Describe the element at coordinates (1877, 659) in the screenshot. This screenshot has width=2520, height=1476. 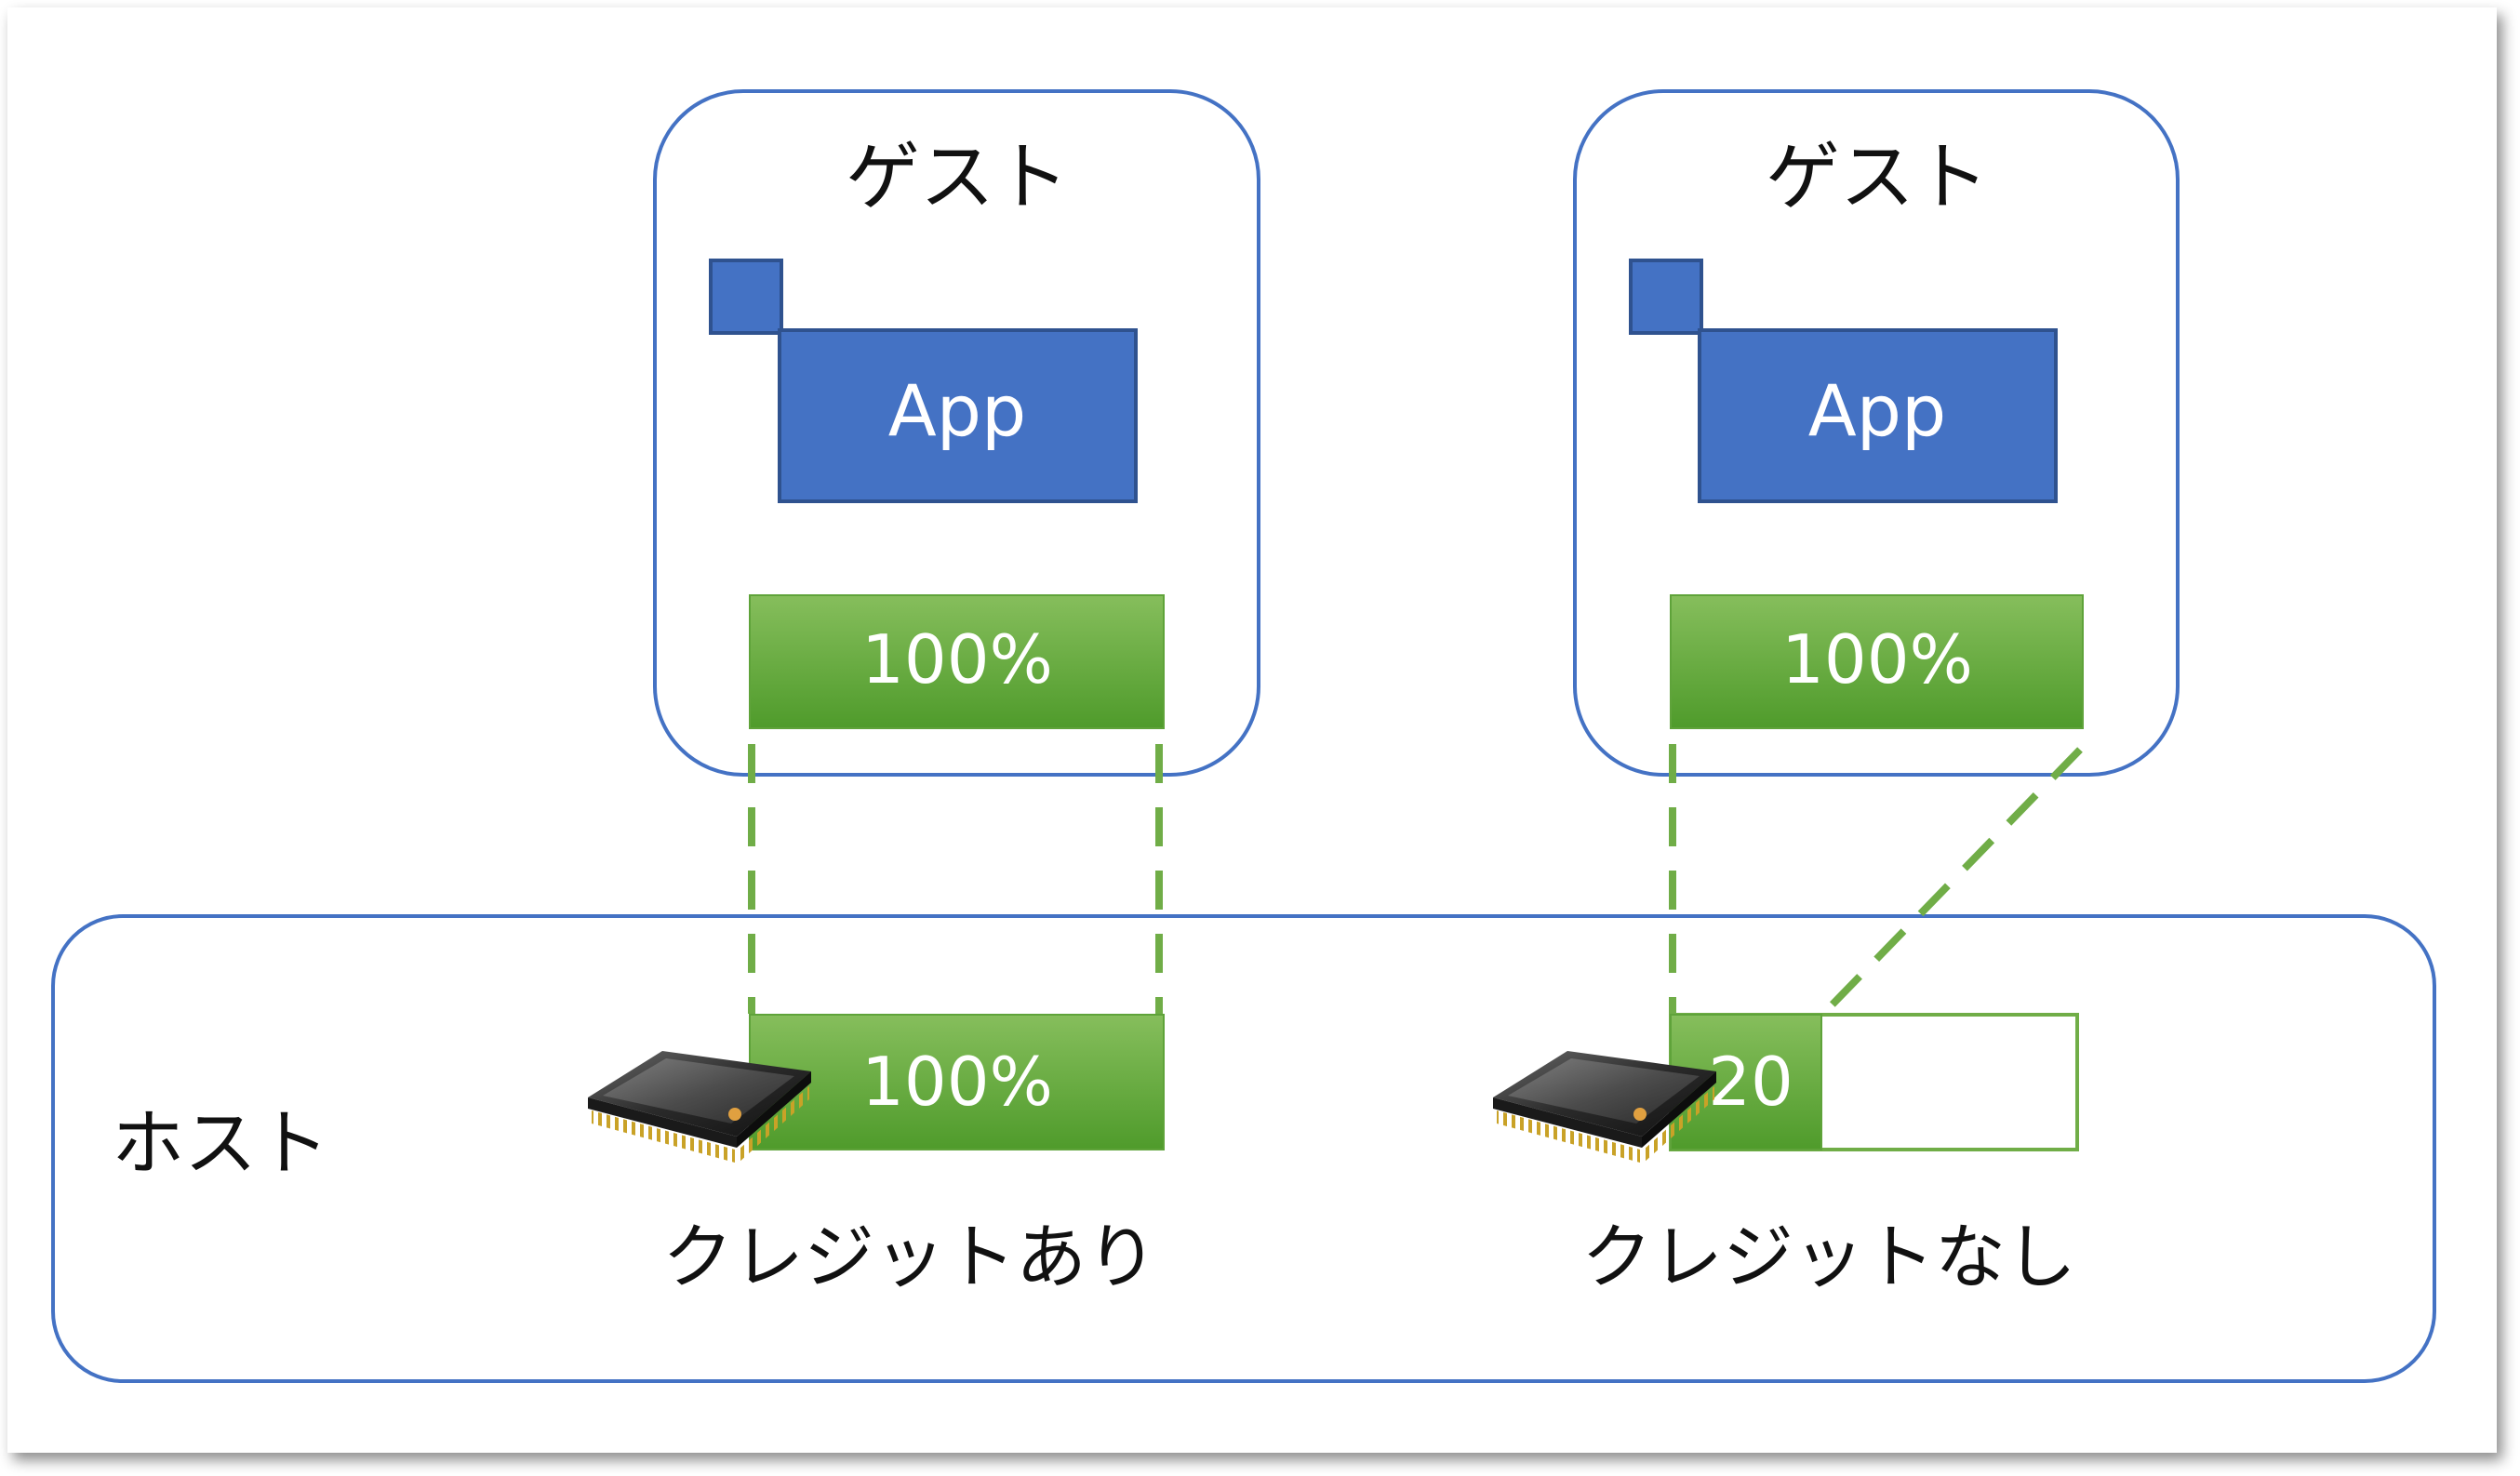
I see `guest-usage-label-2: 100%` at that location.